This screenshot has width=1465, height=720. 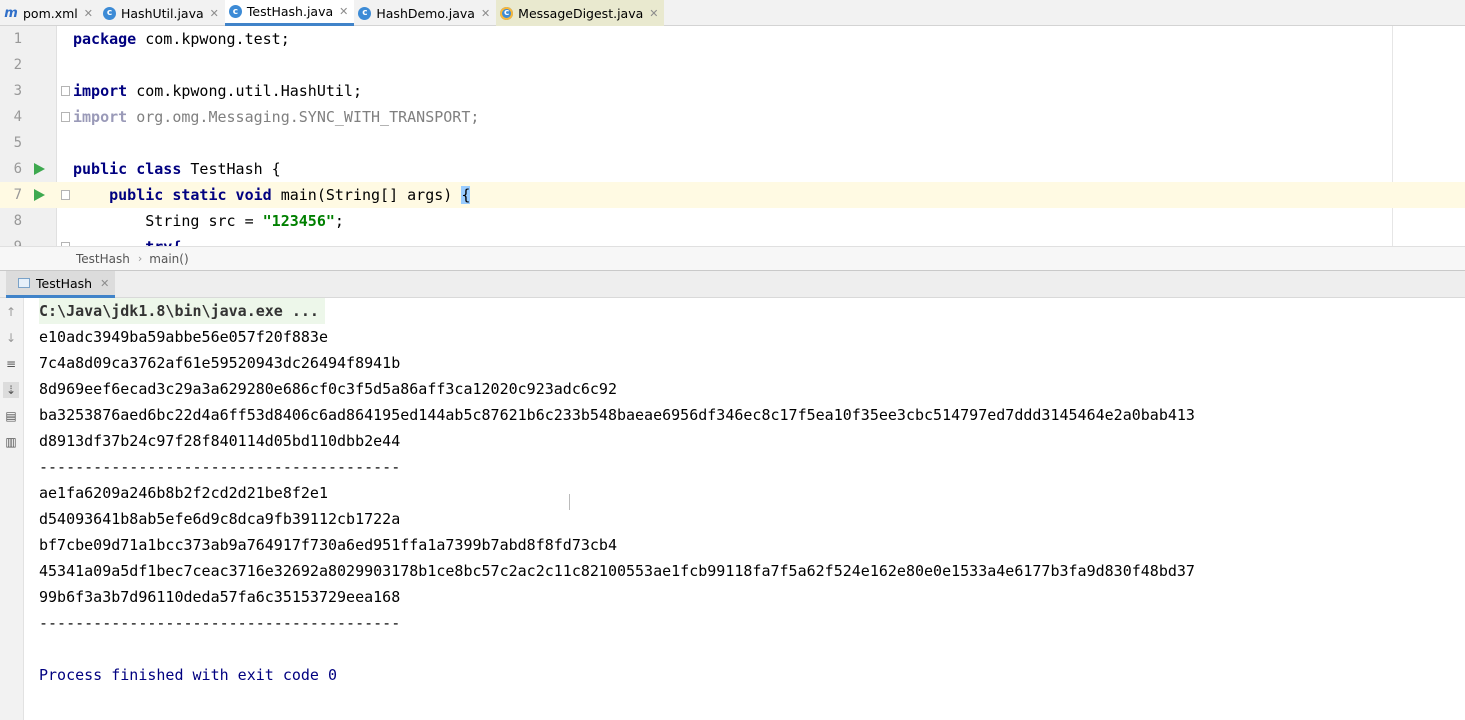 I want to click on line-number: 4, so click(x=17, y=117).